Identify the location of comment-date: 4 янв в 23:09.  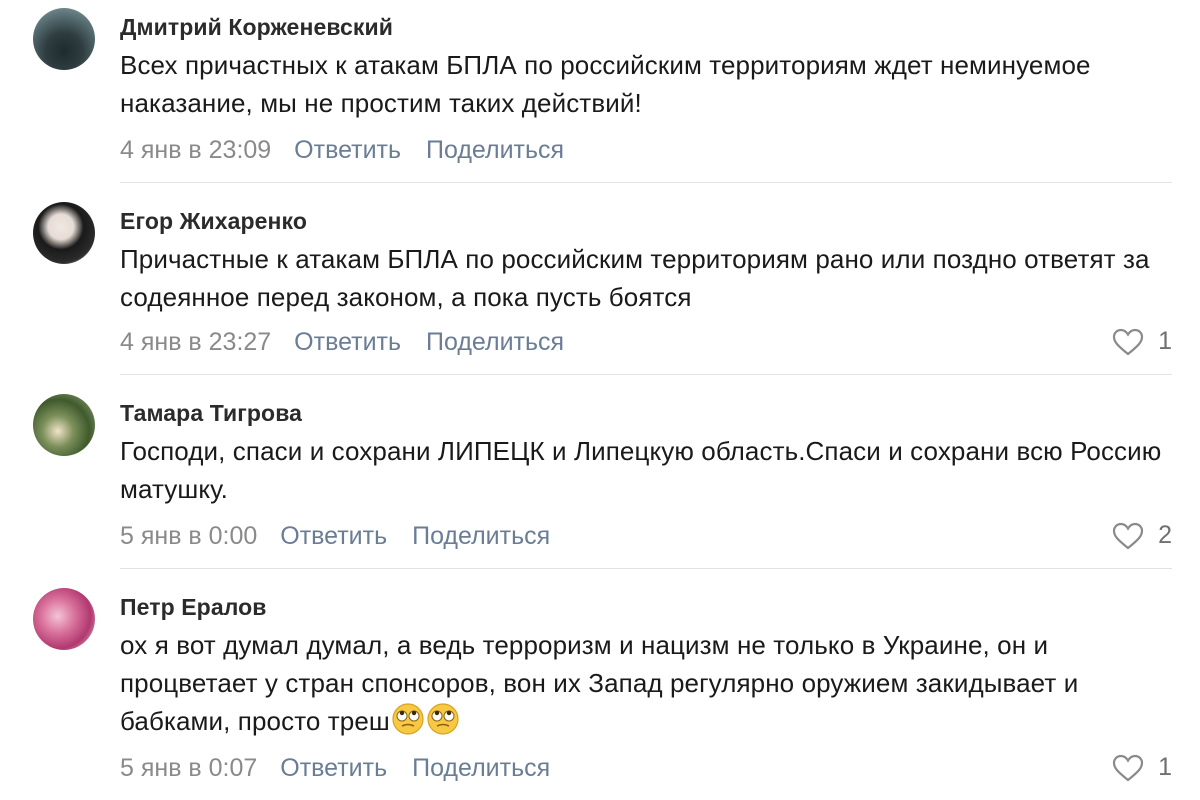
(195, 150).